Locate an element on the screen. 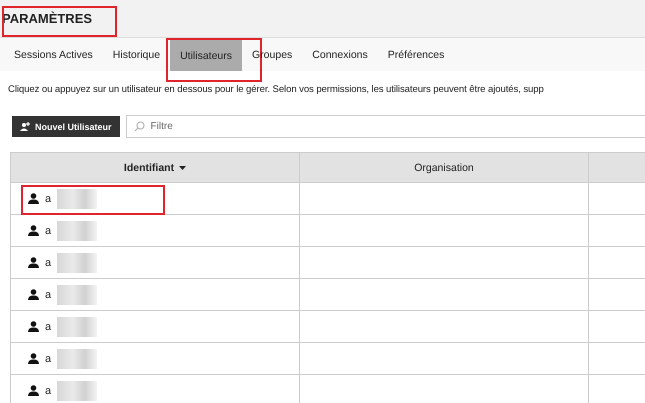  search-icon is located at coordinates (139, 126).